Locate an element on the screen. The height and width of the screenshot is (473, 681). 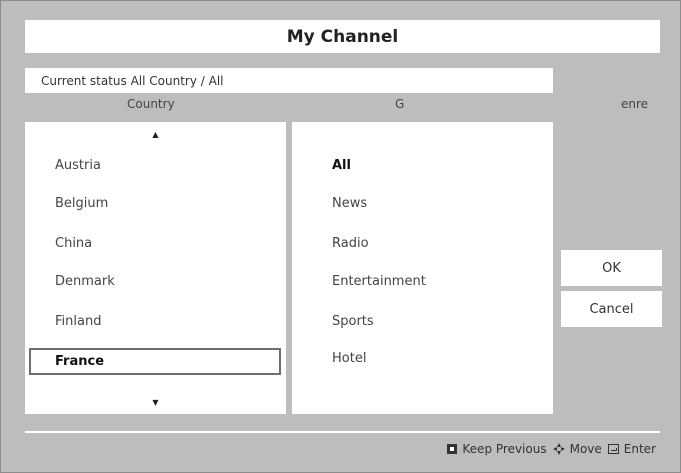
four-way-arrow-icon is located at coordinates (558, 449).